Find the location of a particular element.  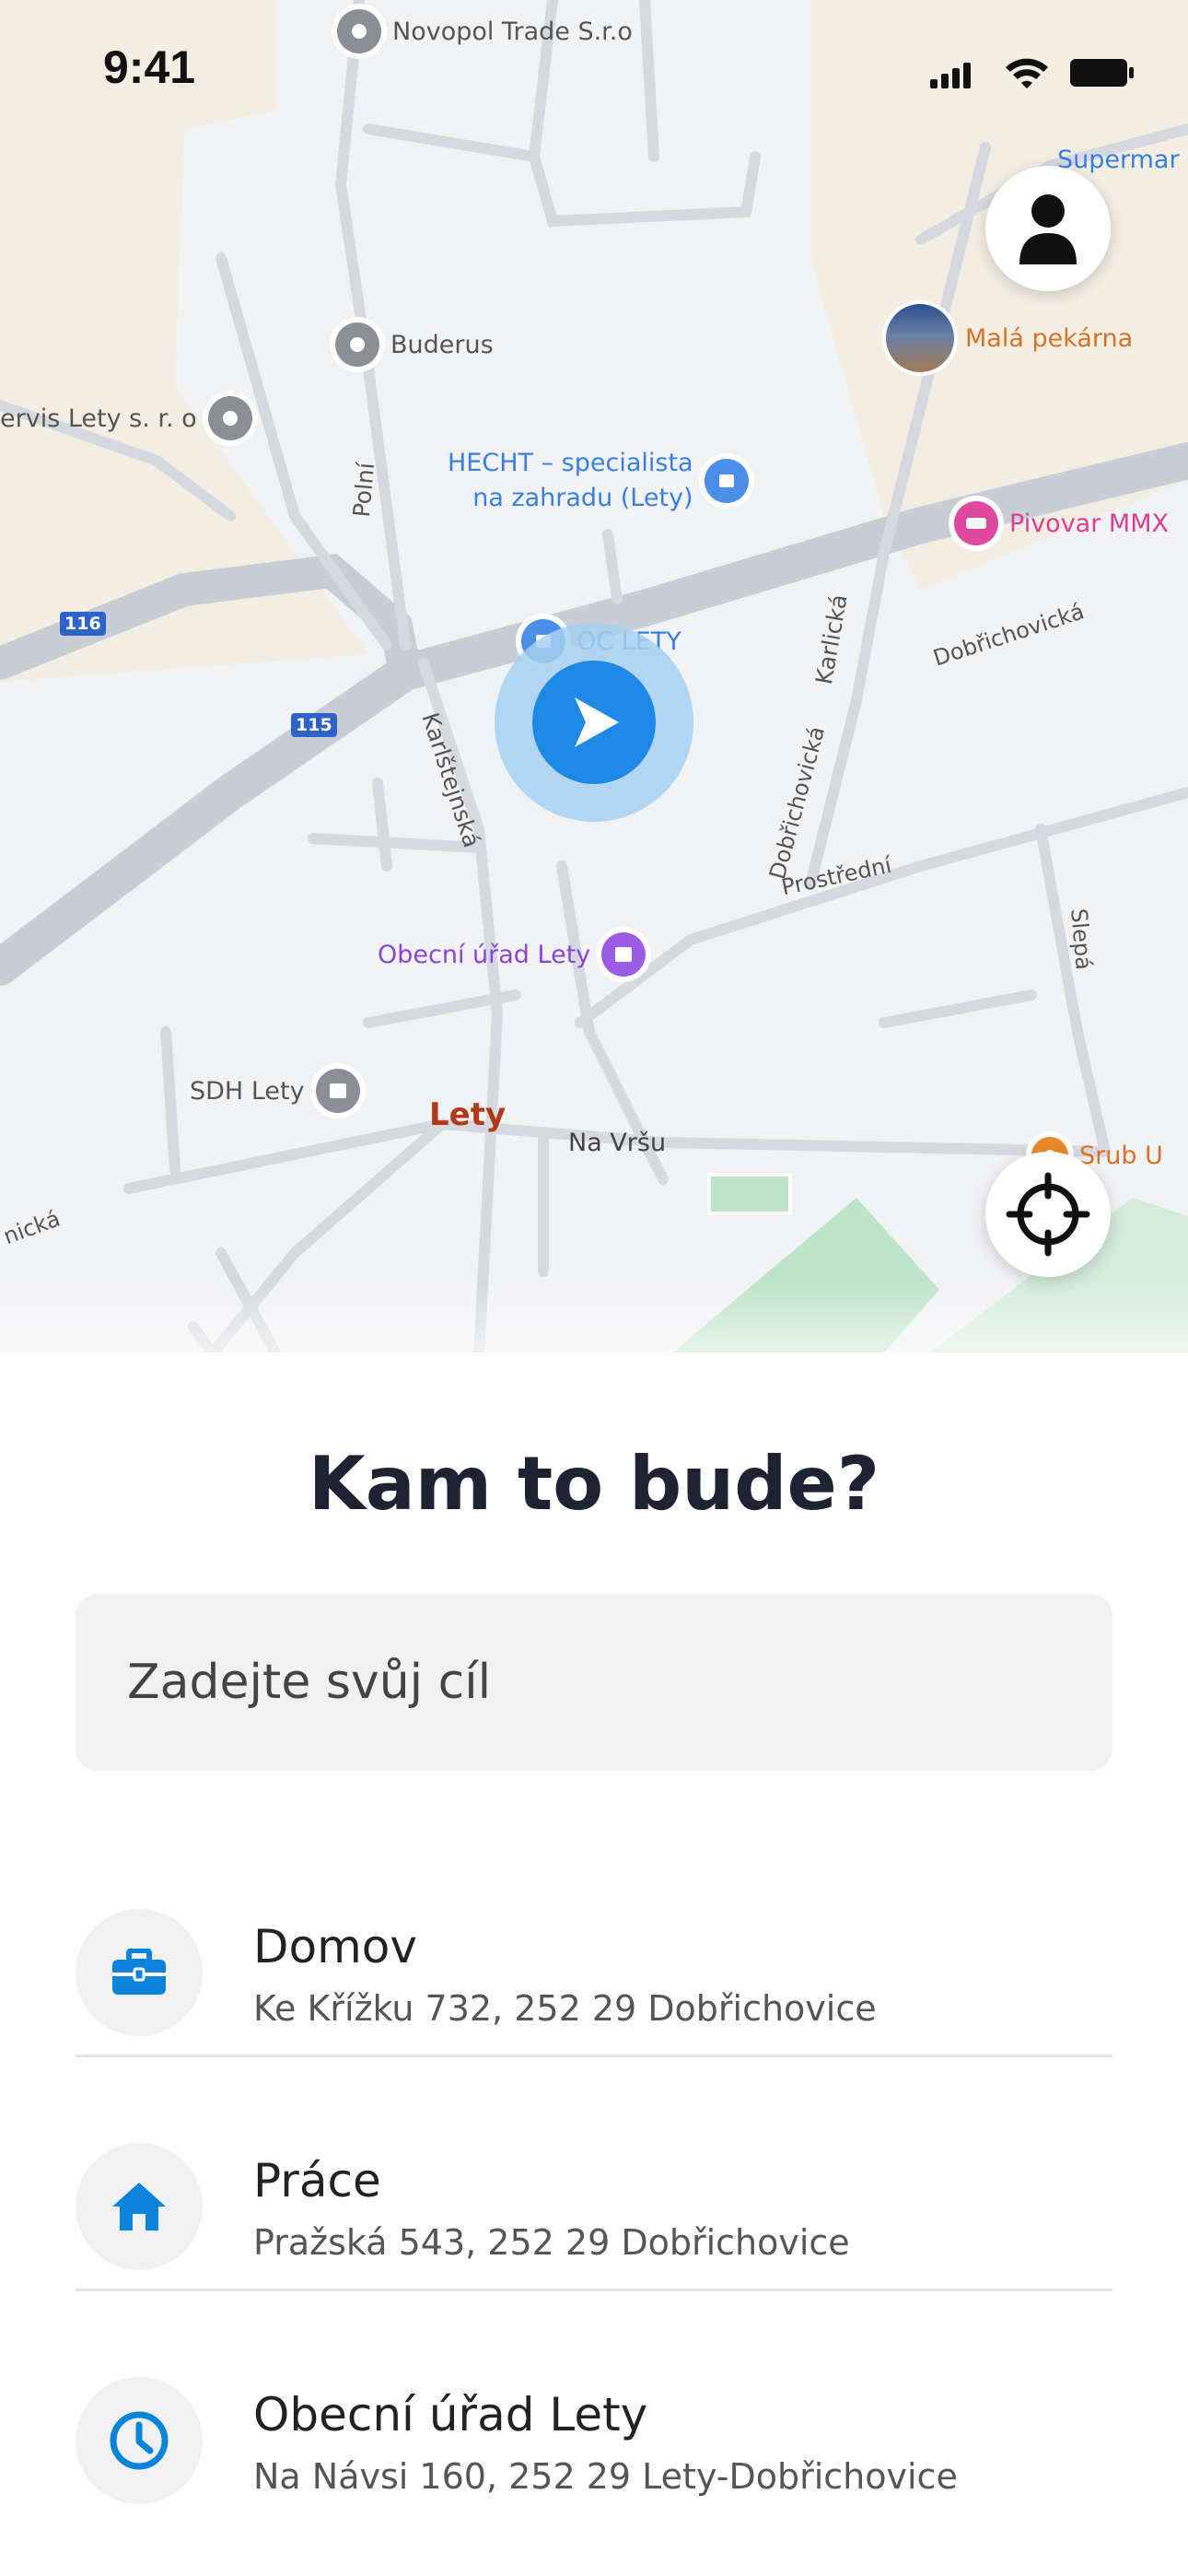

status-bar: 9:41 is located at coordinates (594, 69).